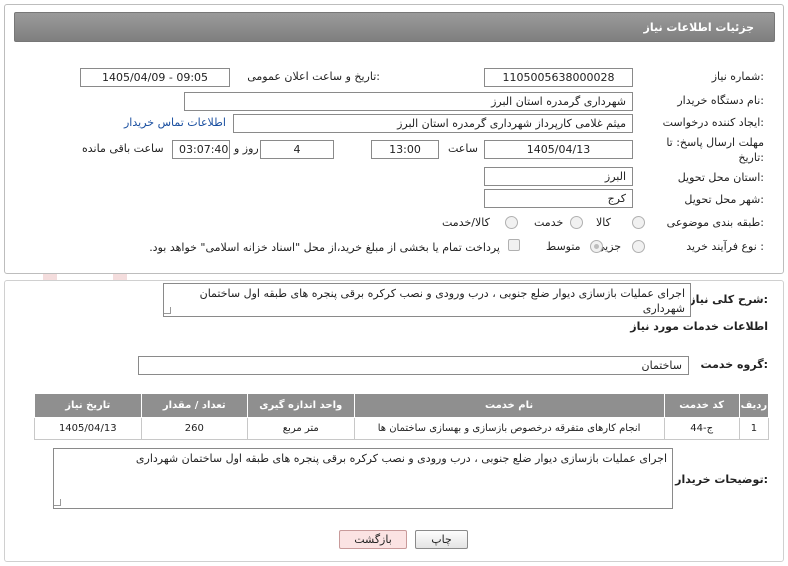  Describe the element at coordinates (737, 76) in the screenshot. I see `need-number-label: شماره نیاز:` at that location.